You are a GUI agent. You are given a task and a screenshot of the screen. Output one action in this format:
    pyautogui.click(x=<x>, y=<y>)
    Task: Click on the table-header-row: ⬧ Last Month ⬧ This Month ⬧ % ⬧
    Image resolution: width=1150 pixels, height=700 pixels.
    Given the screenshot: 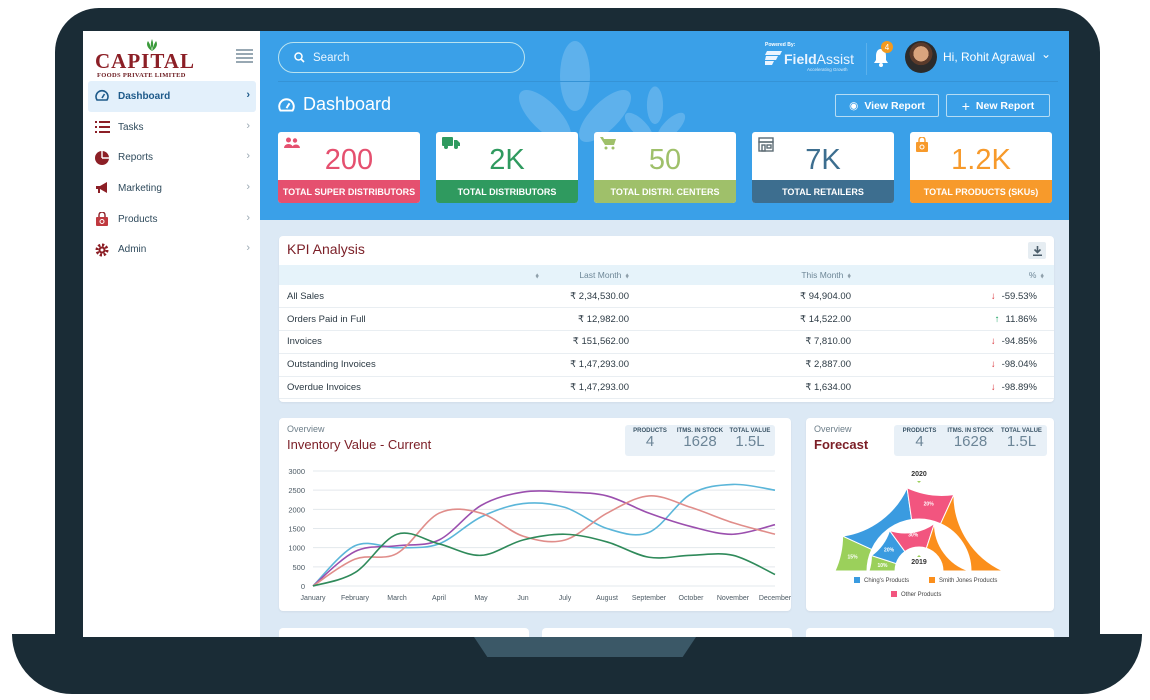 What is the action you would take?
    pyautogui.click(x=666, y=275)
    